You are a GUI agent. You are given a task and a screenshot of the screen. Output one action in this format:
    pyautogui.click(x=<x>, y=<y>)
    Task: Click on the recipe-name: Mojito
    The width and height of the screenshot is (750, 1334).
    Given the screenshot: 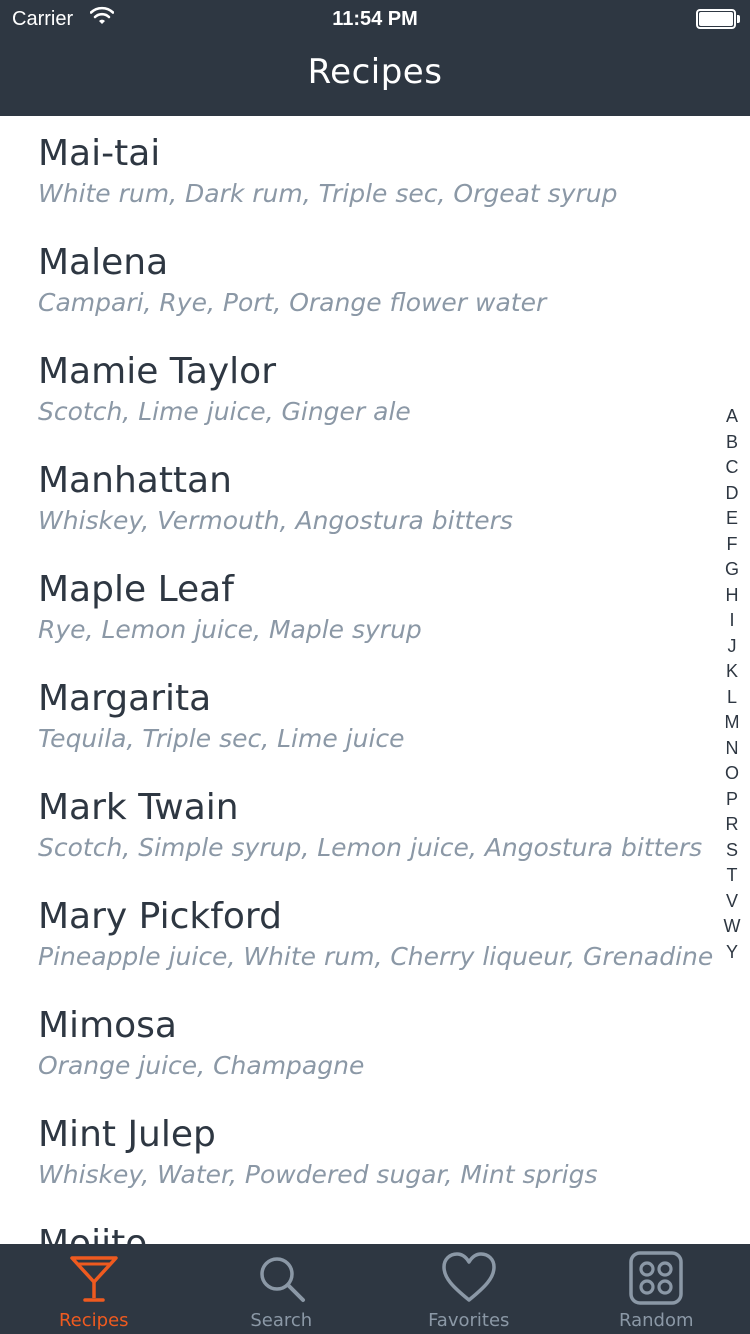 What is the action you would take?
    pyautogui.click(x=93, y=1233)
    